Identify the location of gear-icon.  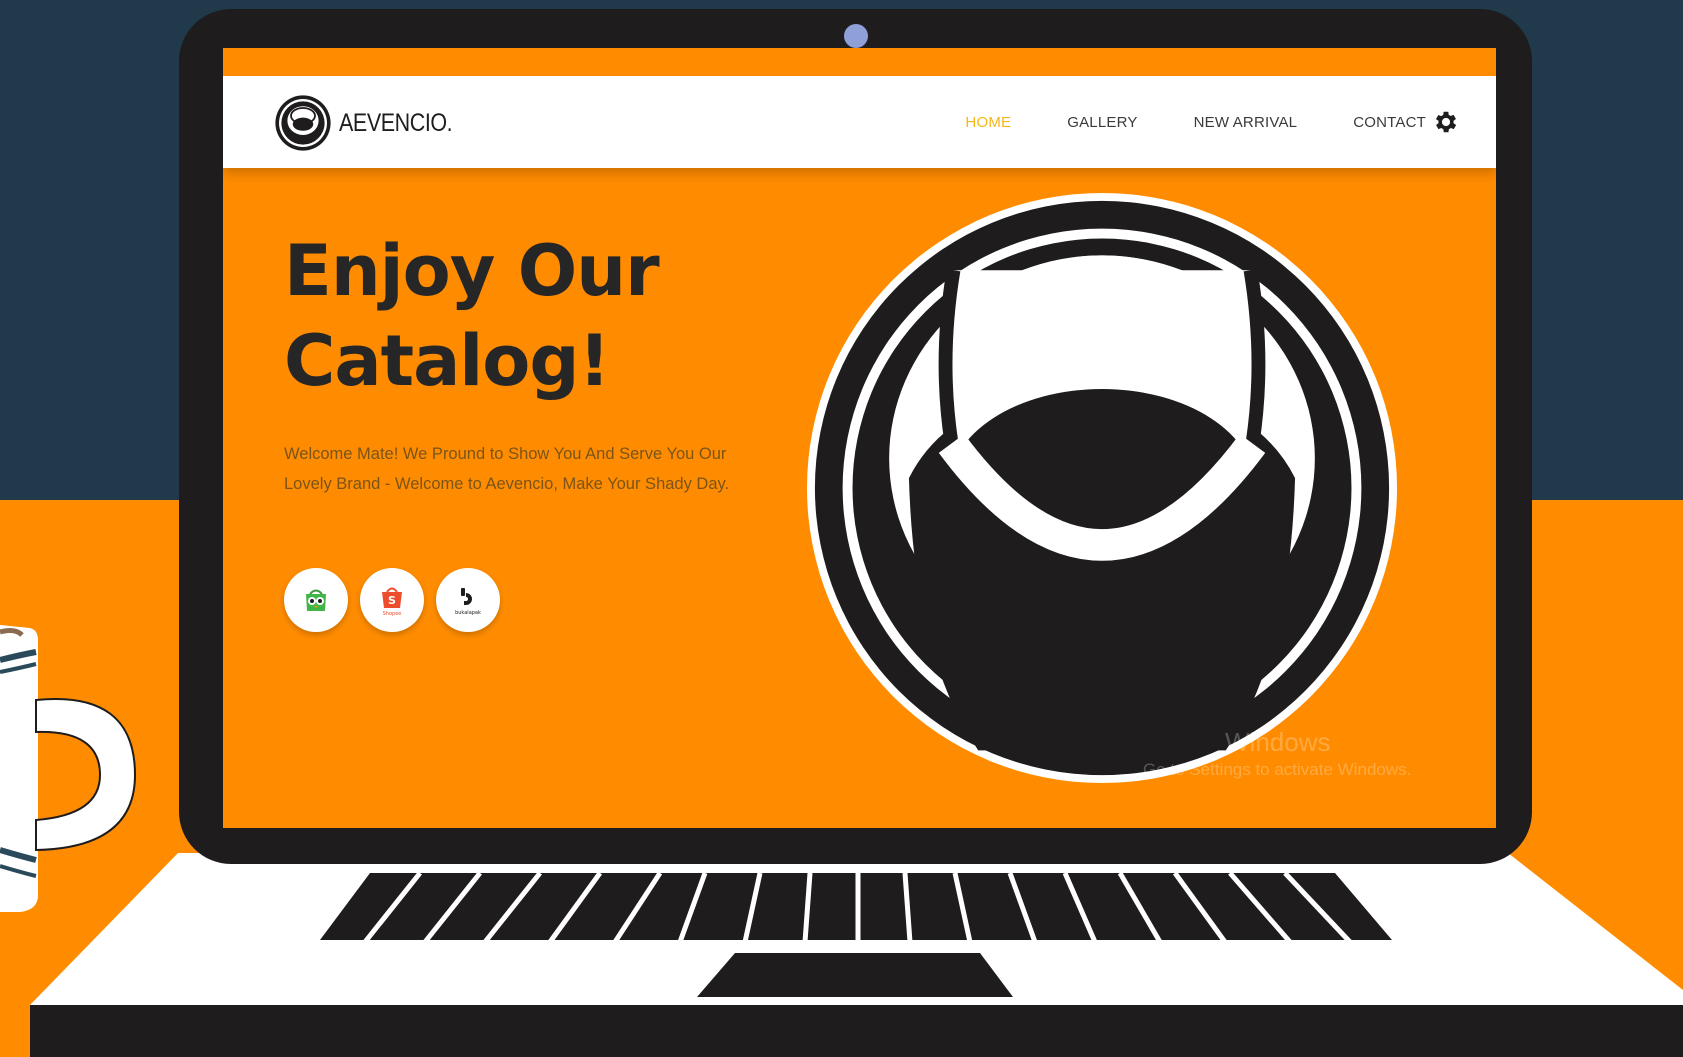
(1446, 122).